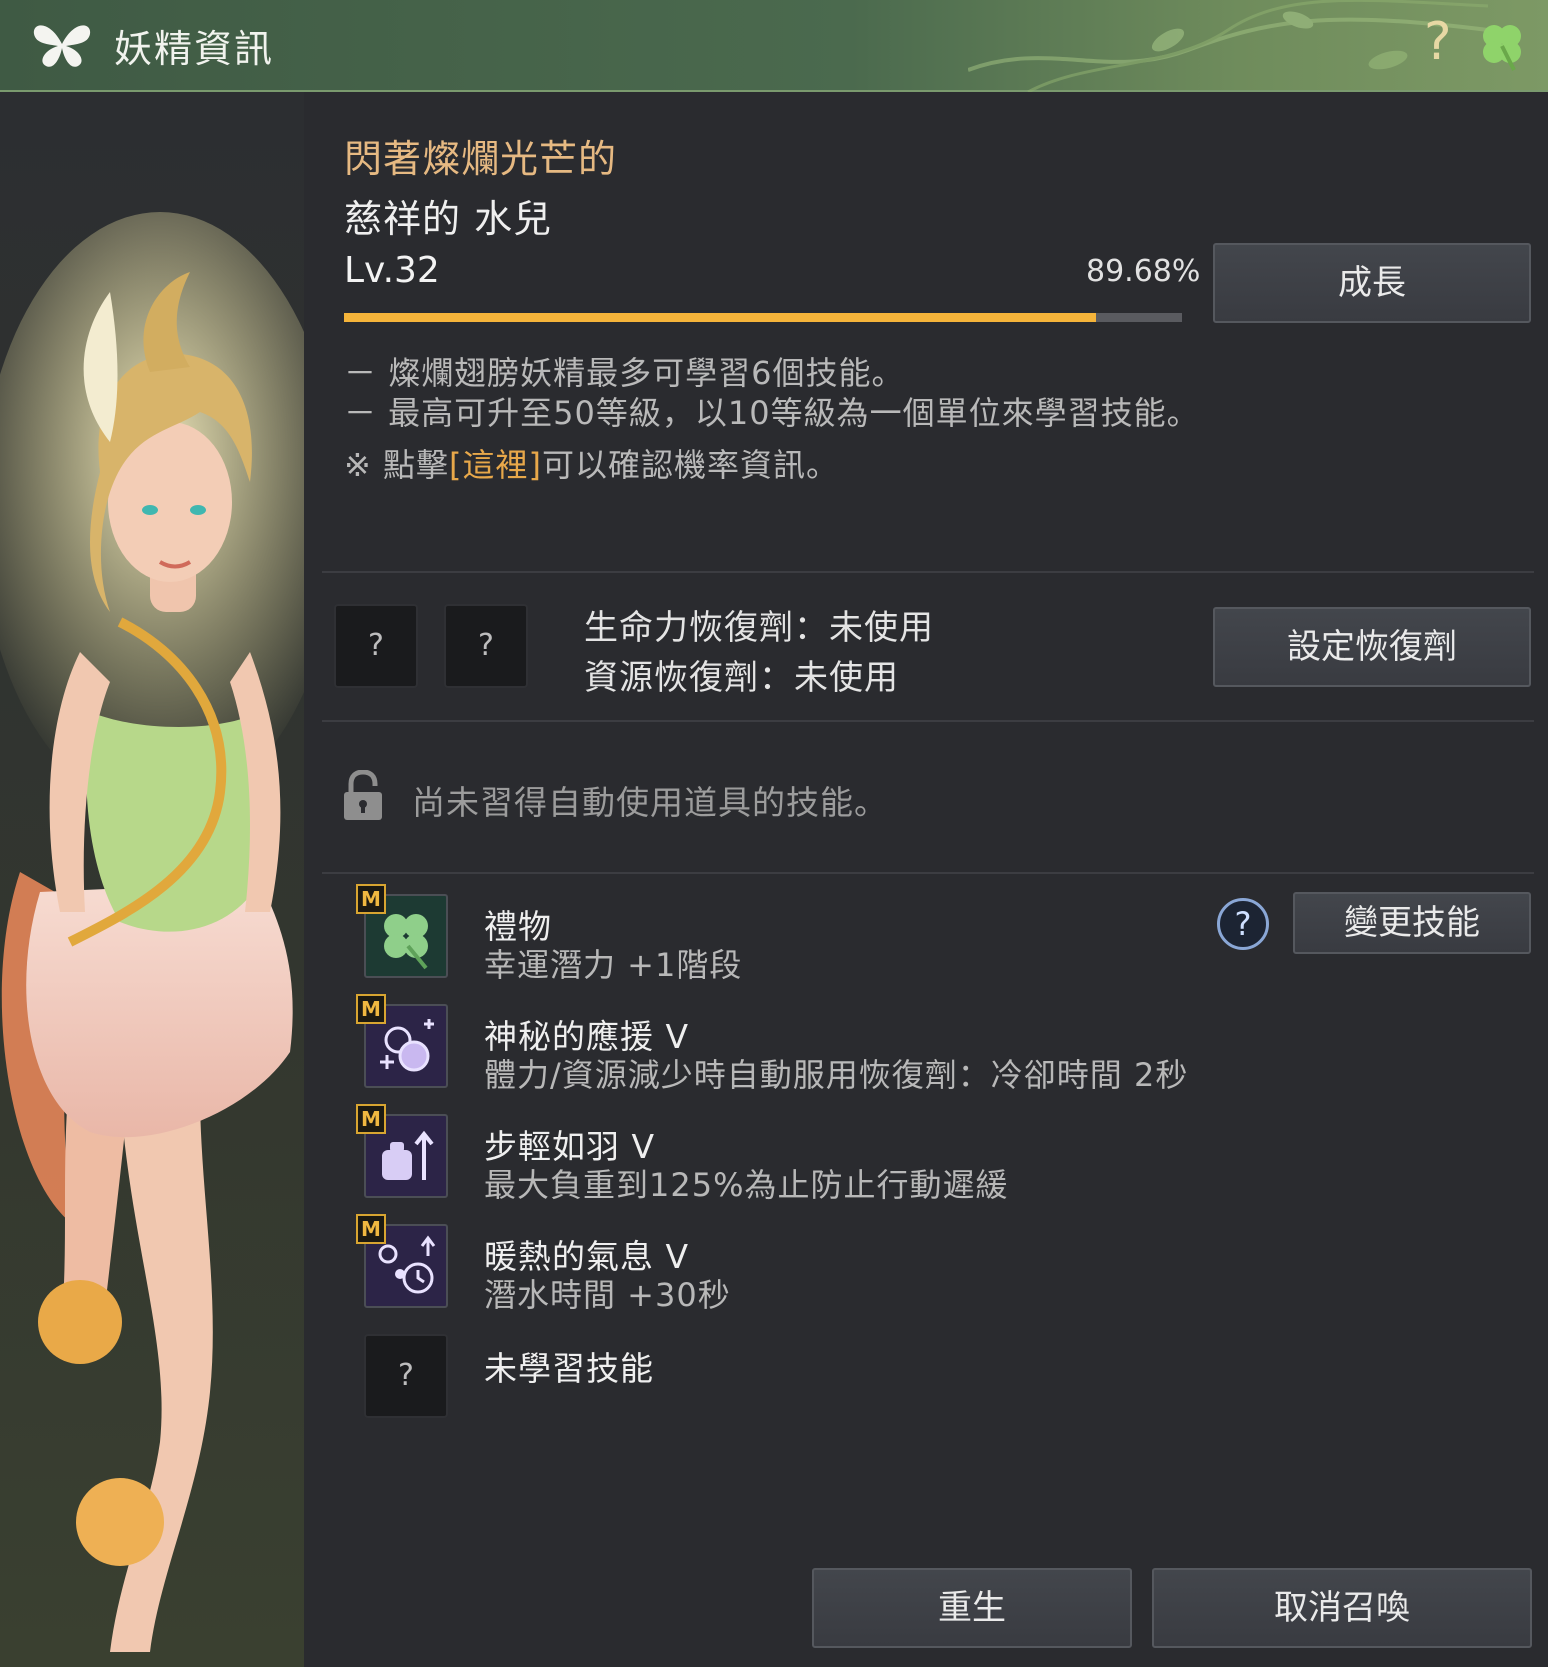 Image resolution: width=1548 pixels, height=1667 pixels. I want to click on lock-icon, so click(363, 795).